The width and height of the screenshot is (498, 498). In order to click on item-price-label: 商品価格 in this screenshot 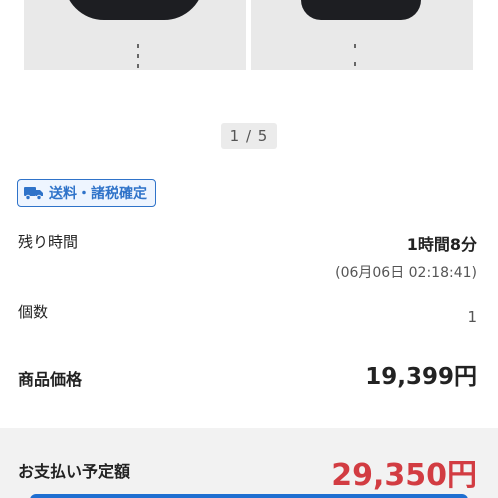, I will do `click(50, 379)`.